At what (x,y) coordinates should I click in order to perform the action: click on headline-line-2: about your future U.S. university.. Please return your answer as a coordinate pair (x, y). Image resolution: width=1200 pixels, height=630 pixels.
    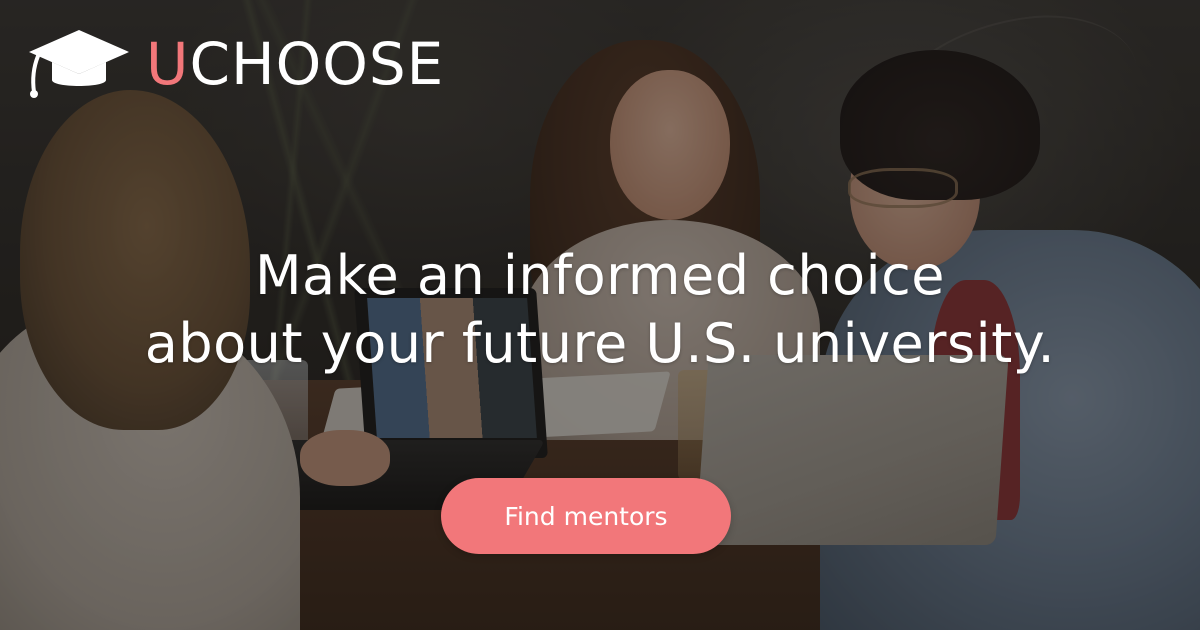
    Looking at the image, I should click on (600, 343).